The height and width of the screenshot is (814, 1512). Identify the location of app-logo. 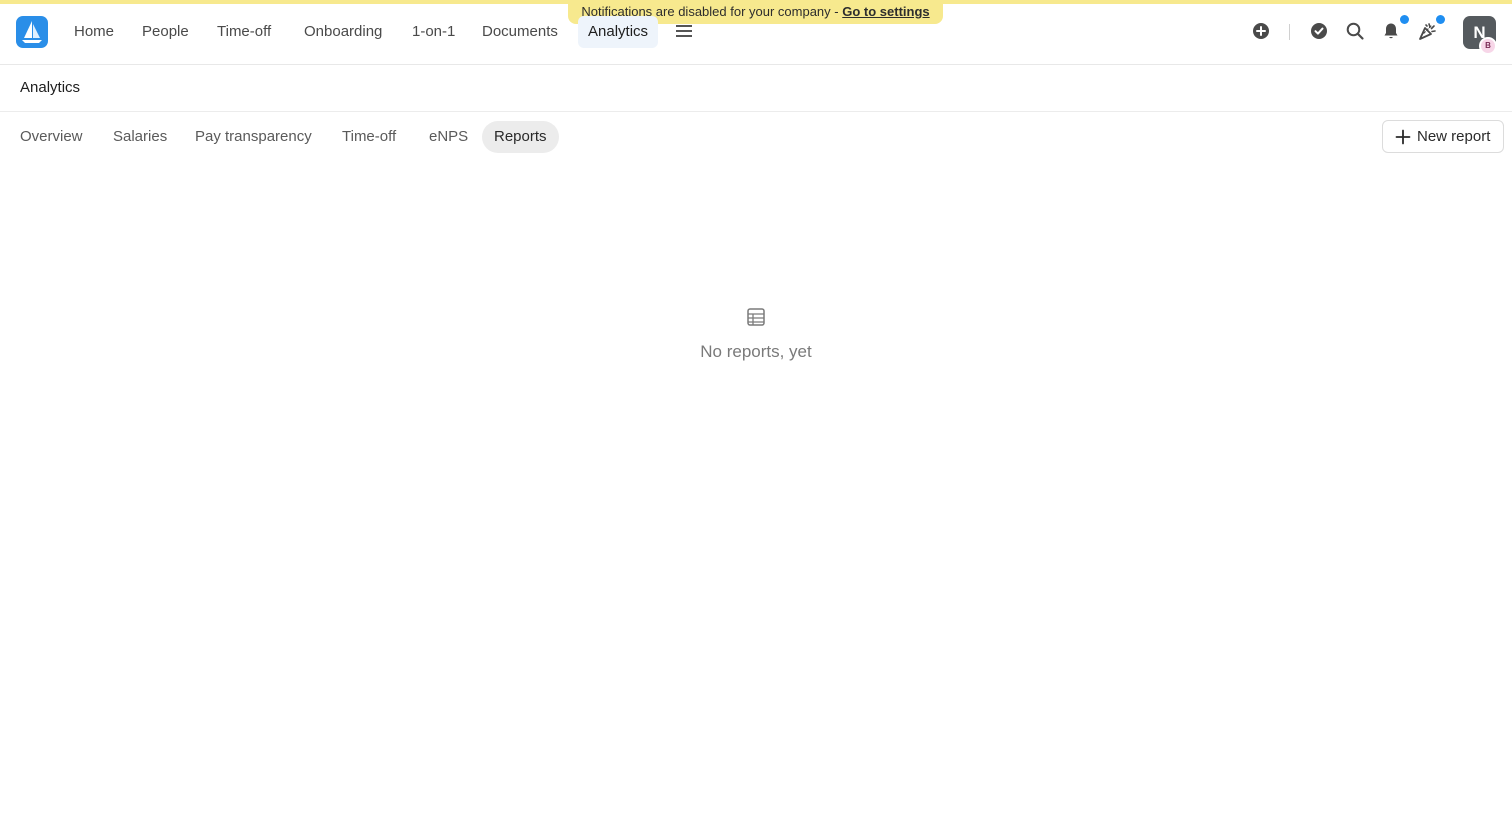
(32, 32).